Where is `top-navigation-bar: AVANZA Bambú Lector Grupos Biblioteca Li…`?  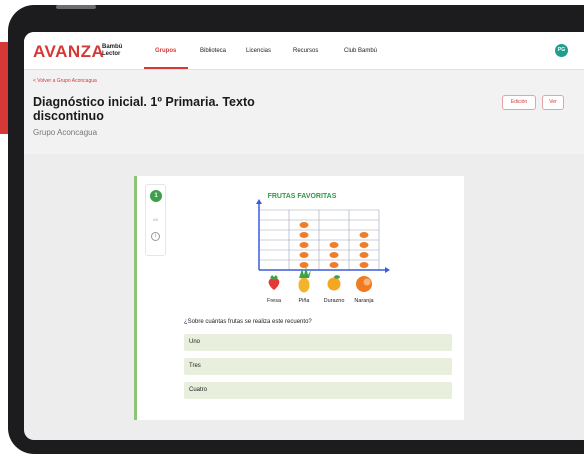 top-navigation-bar: AVANZA Bambú Lector Grupos Biblioteca Li… is located at coordinates (304, 51).